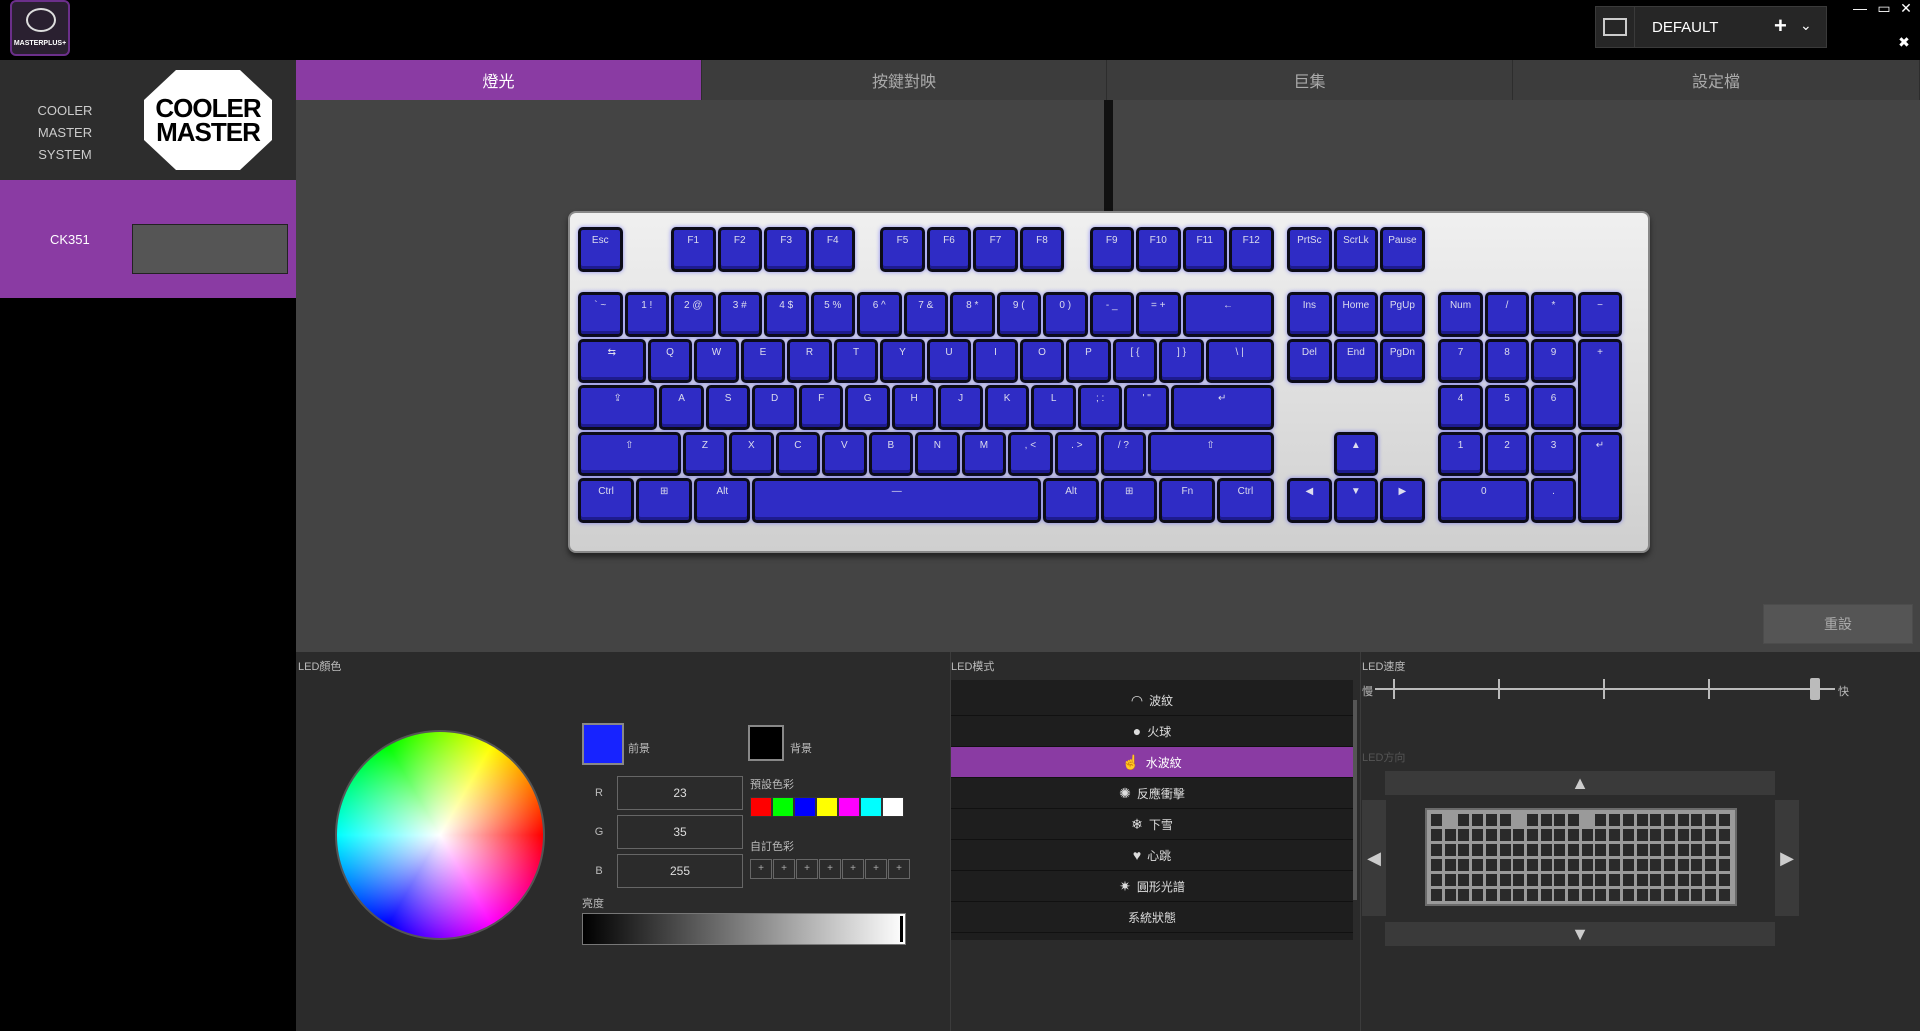 The width and height of the screenshot is (1920, 1031). Describe the element at coordinates (1906, 9) in the screenshot. I see `close-button: ✕` at that location.